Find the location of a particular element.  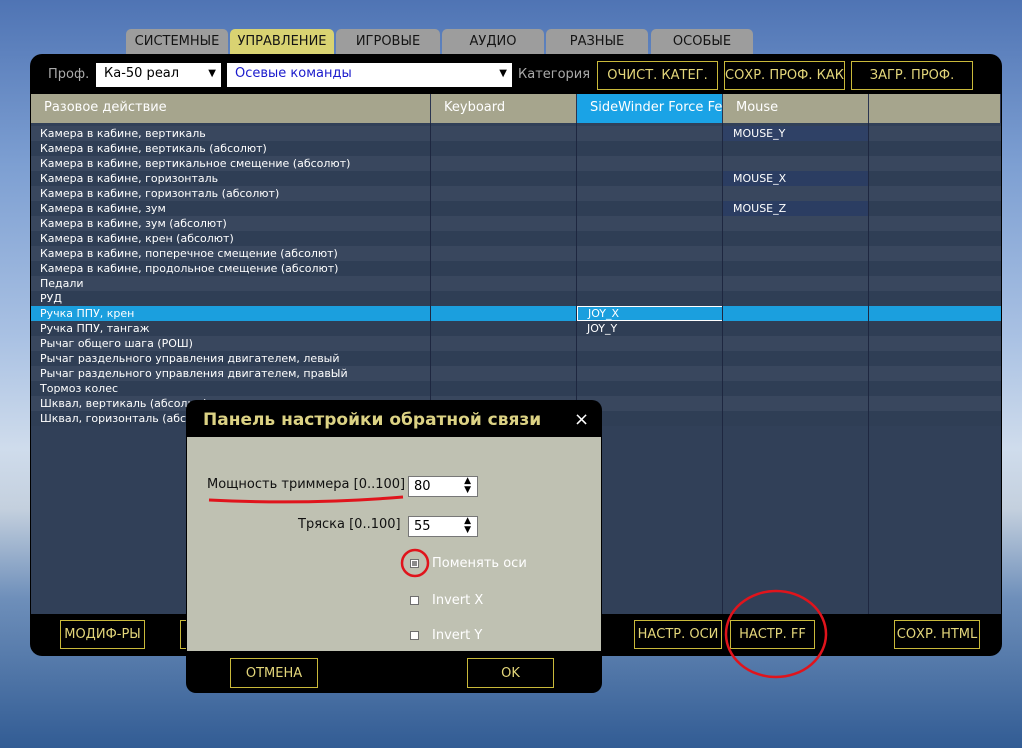

column-header-forcefeedback: SideWinder Force Fee is located at coordinates (650, 108).